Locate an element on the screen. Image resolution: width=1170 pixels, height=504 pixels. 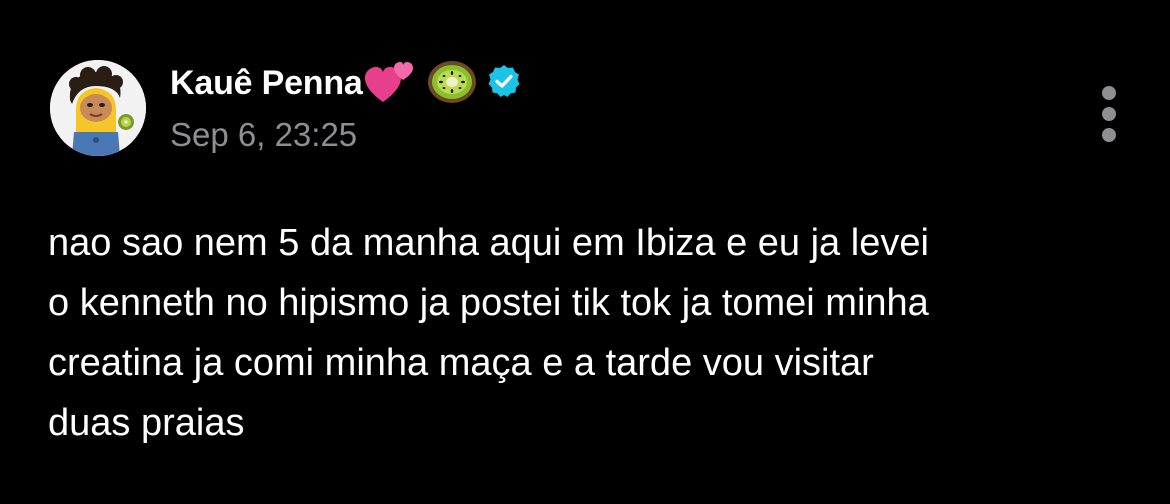
author-display-name: Kauê Penna is located at coordinates (266, 83).